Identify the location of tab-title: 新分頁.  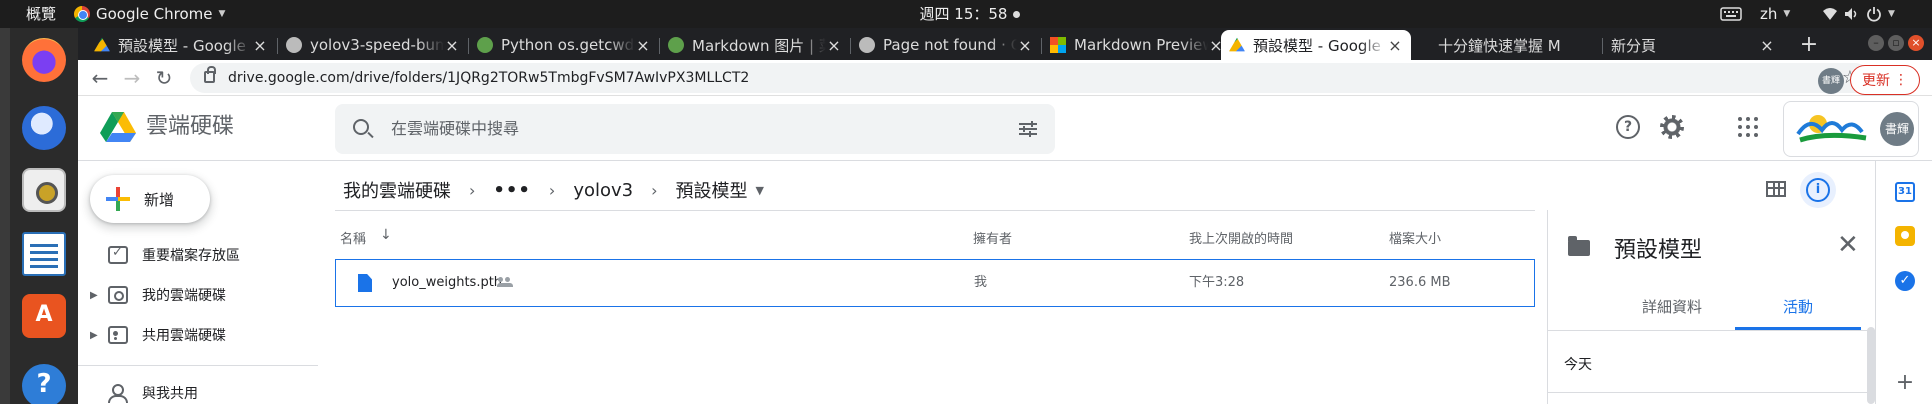
(1634, 45).